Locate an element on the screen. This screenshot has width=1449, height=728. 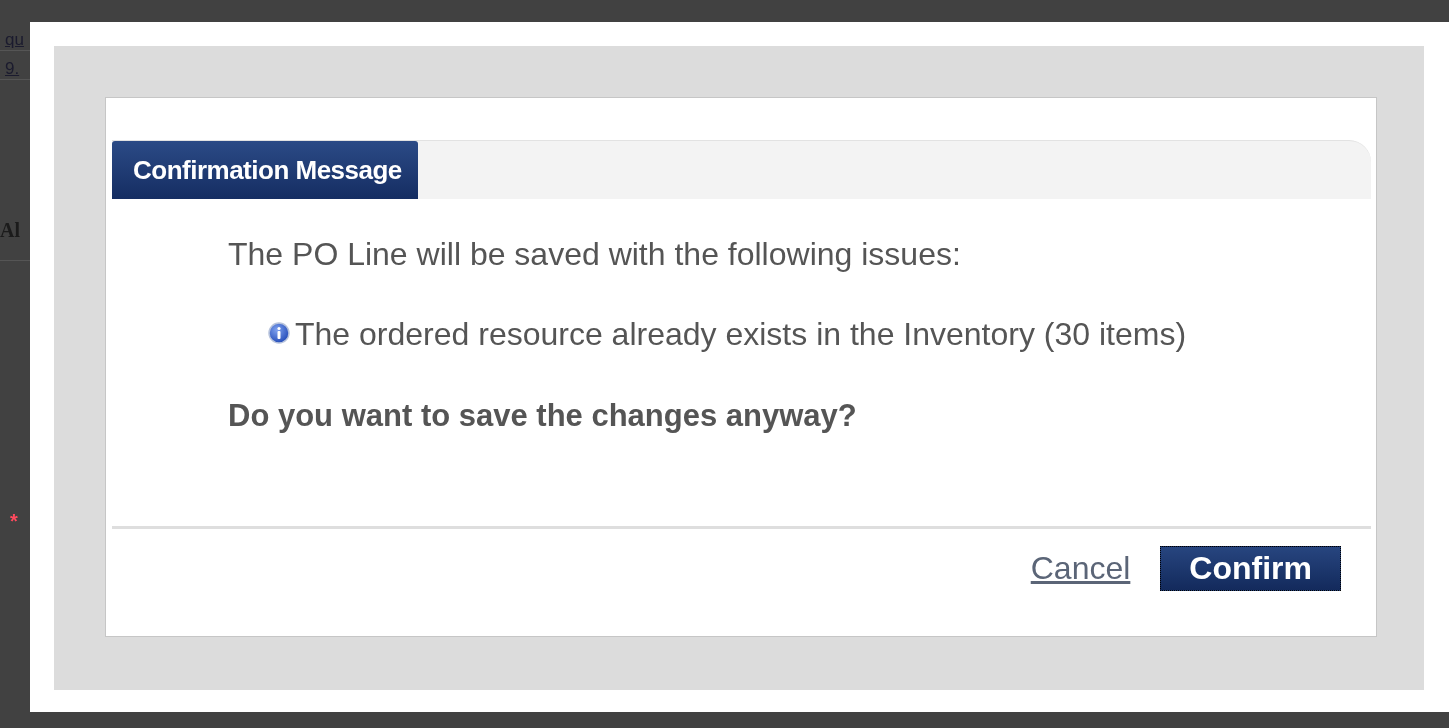
issue-text: The ordered resource already exists in the Inventory (30 items) is located at coordinates (741, 334).